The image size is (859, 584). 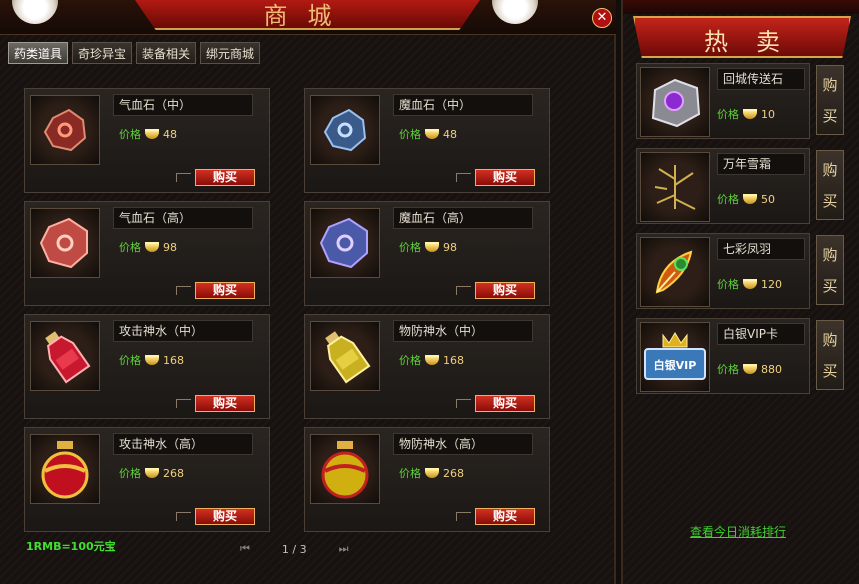 I want to click on consumption-ranking-link: 查看今日消耗排行, so click(x=738, y=531).